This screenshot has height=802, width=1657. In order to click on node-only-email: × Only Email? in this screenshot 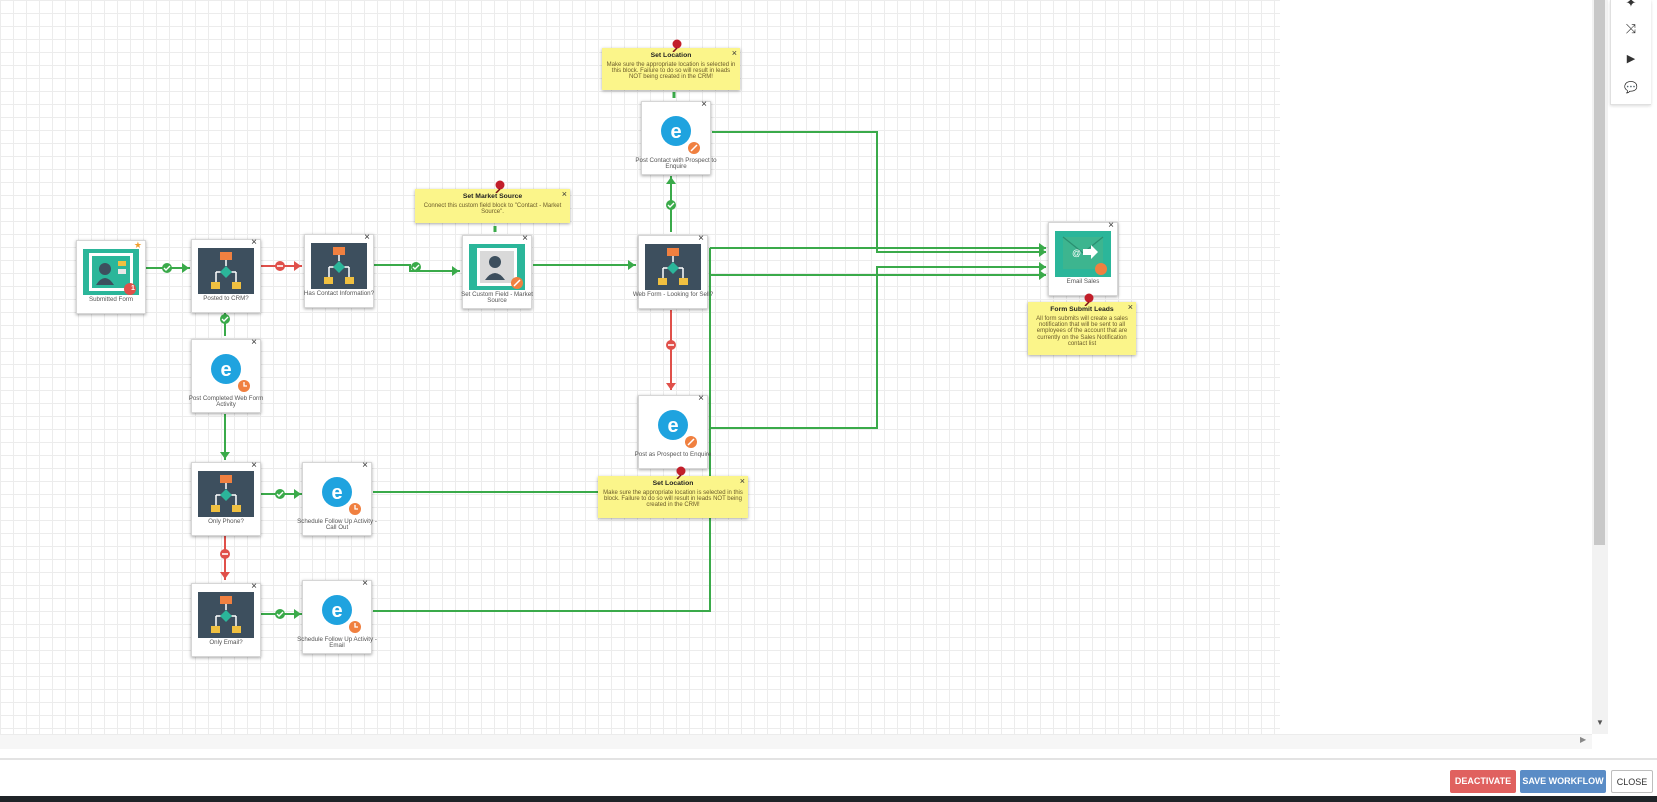, I will do `click(226, 619)`.